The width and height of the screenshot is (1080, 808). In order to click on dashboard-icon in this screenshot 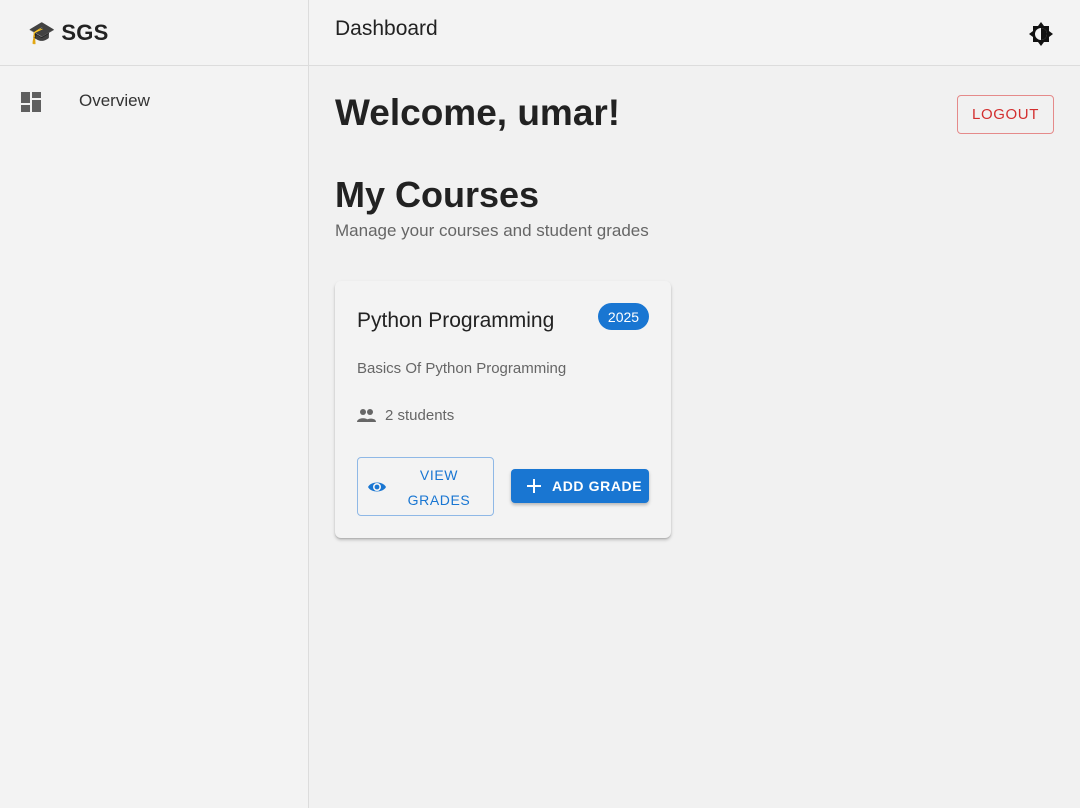, I will do `click(31, 102)`.